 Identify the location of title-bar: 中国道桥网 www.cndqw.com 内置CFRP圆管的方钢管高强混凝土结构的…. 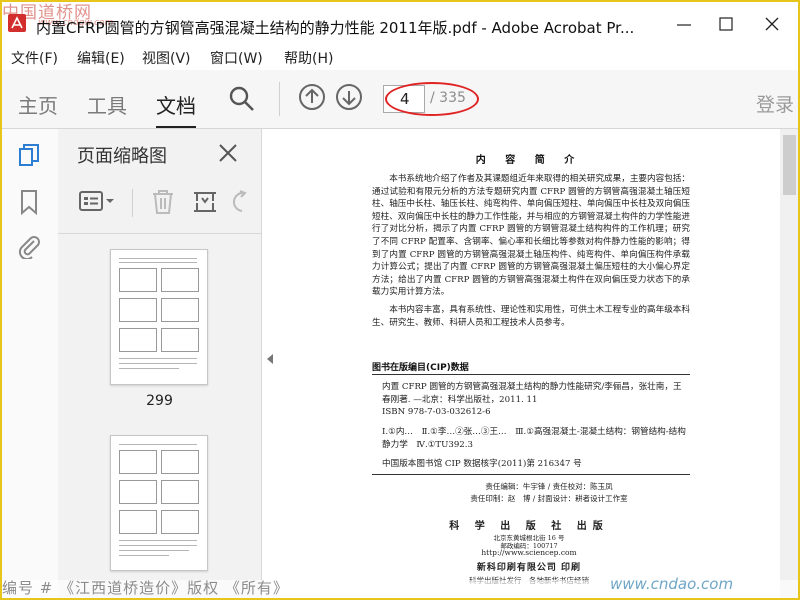
(400, 22).